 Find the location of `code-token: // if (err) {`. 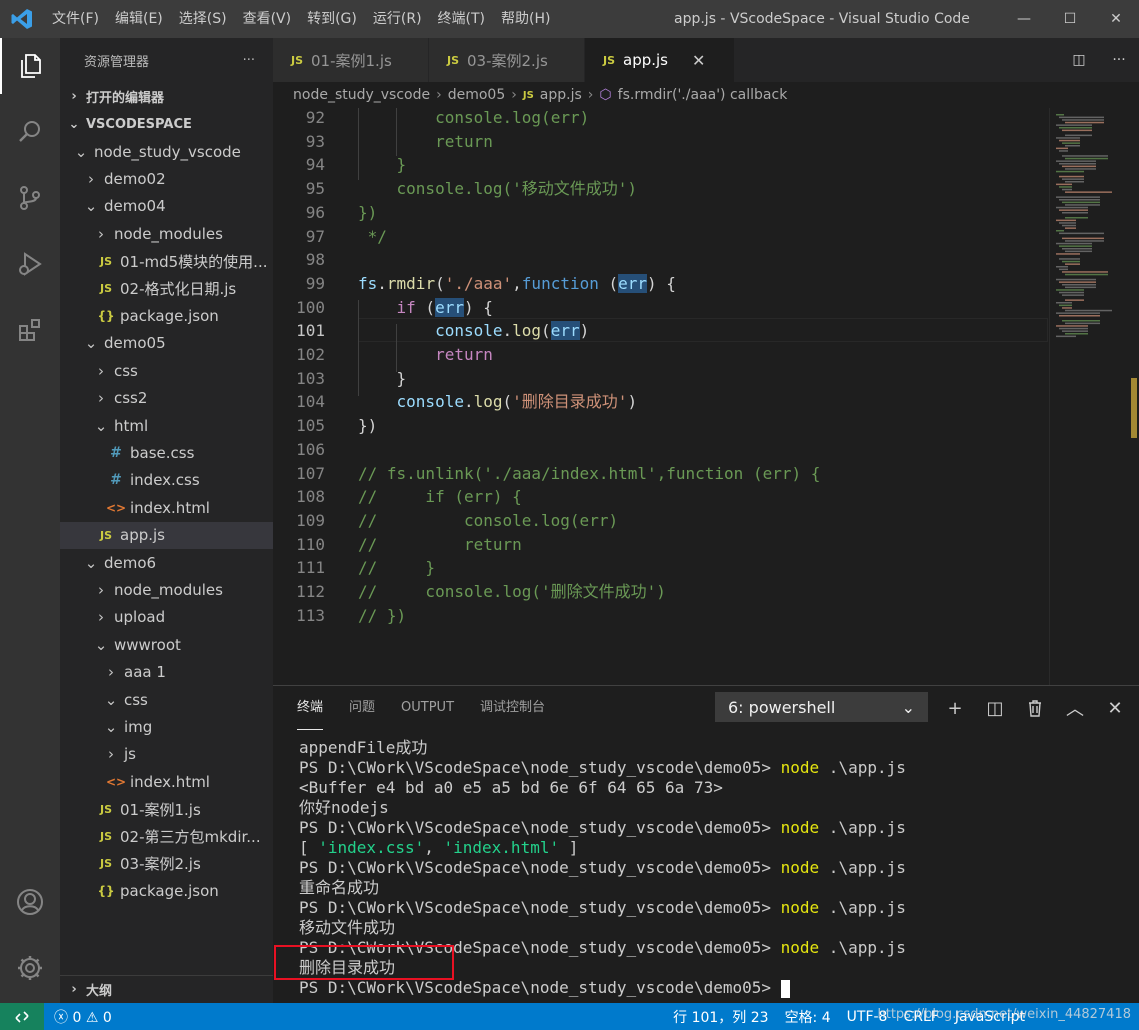

code-token: // if (err) { is located at coordinates (440, 497).